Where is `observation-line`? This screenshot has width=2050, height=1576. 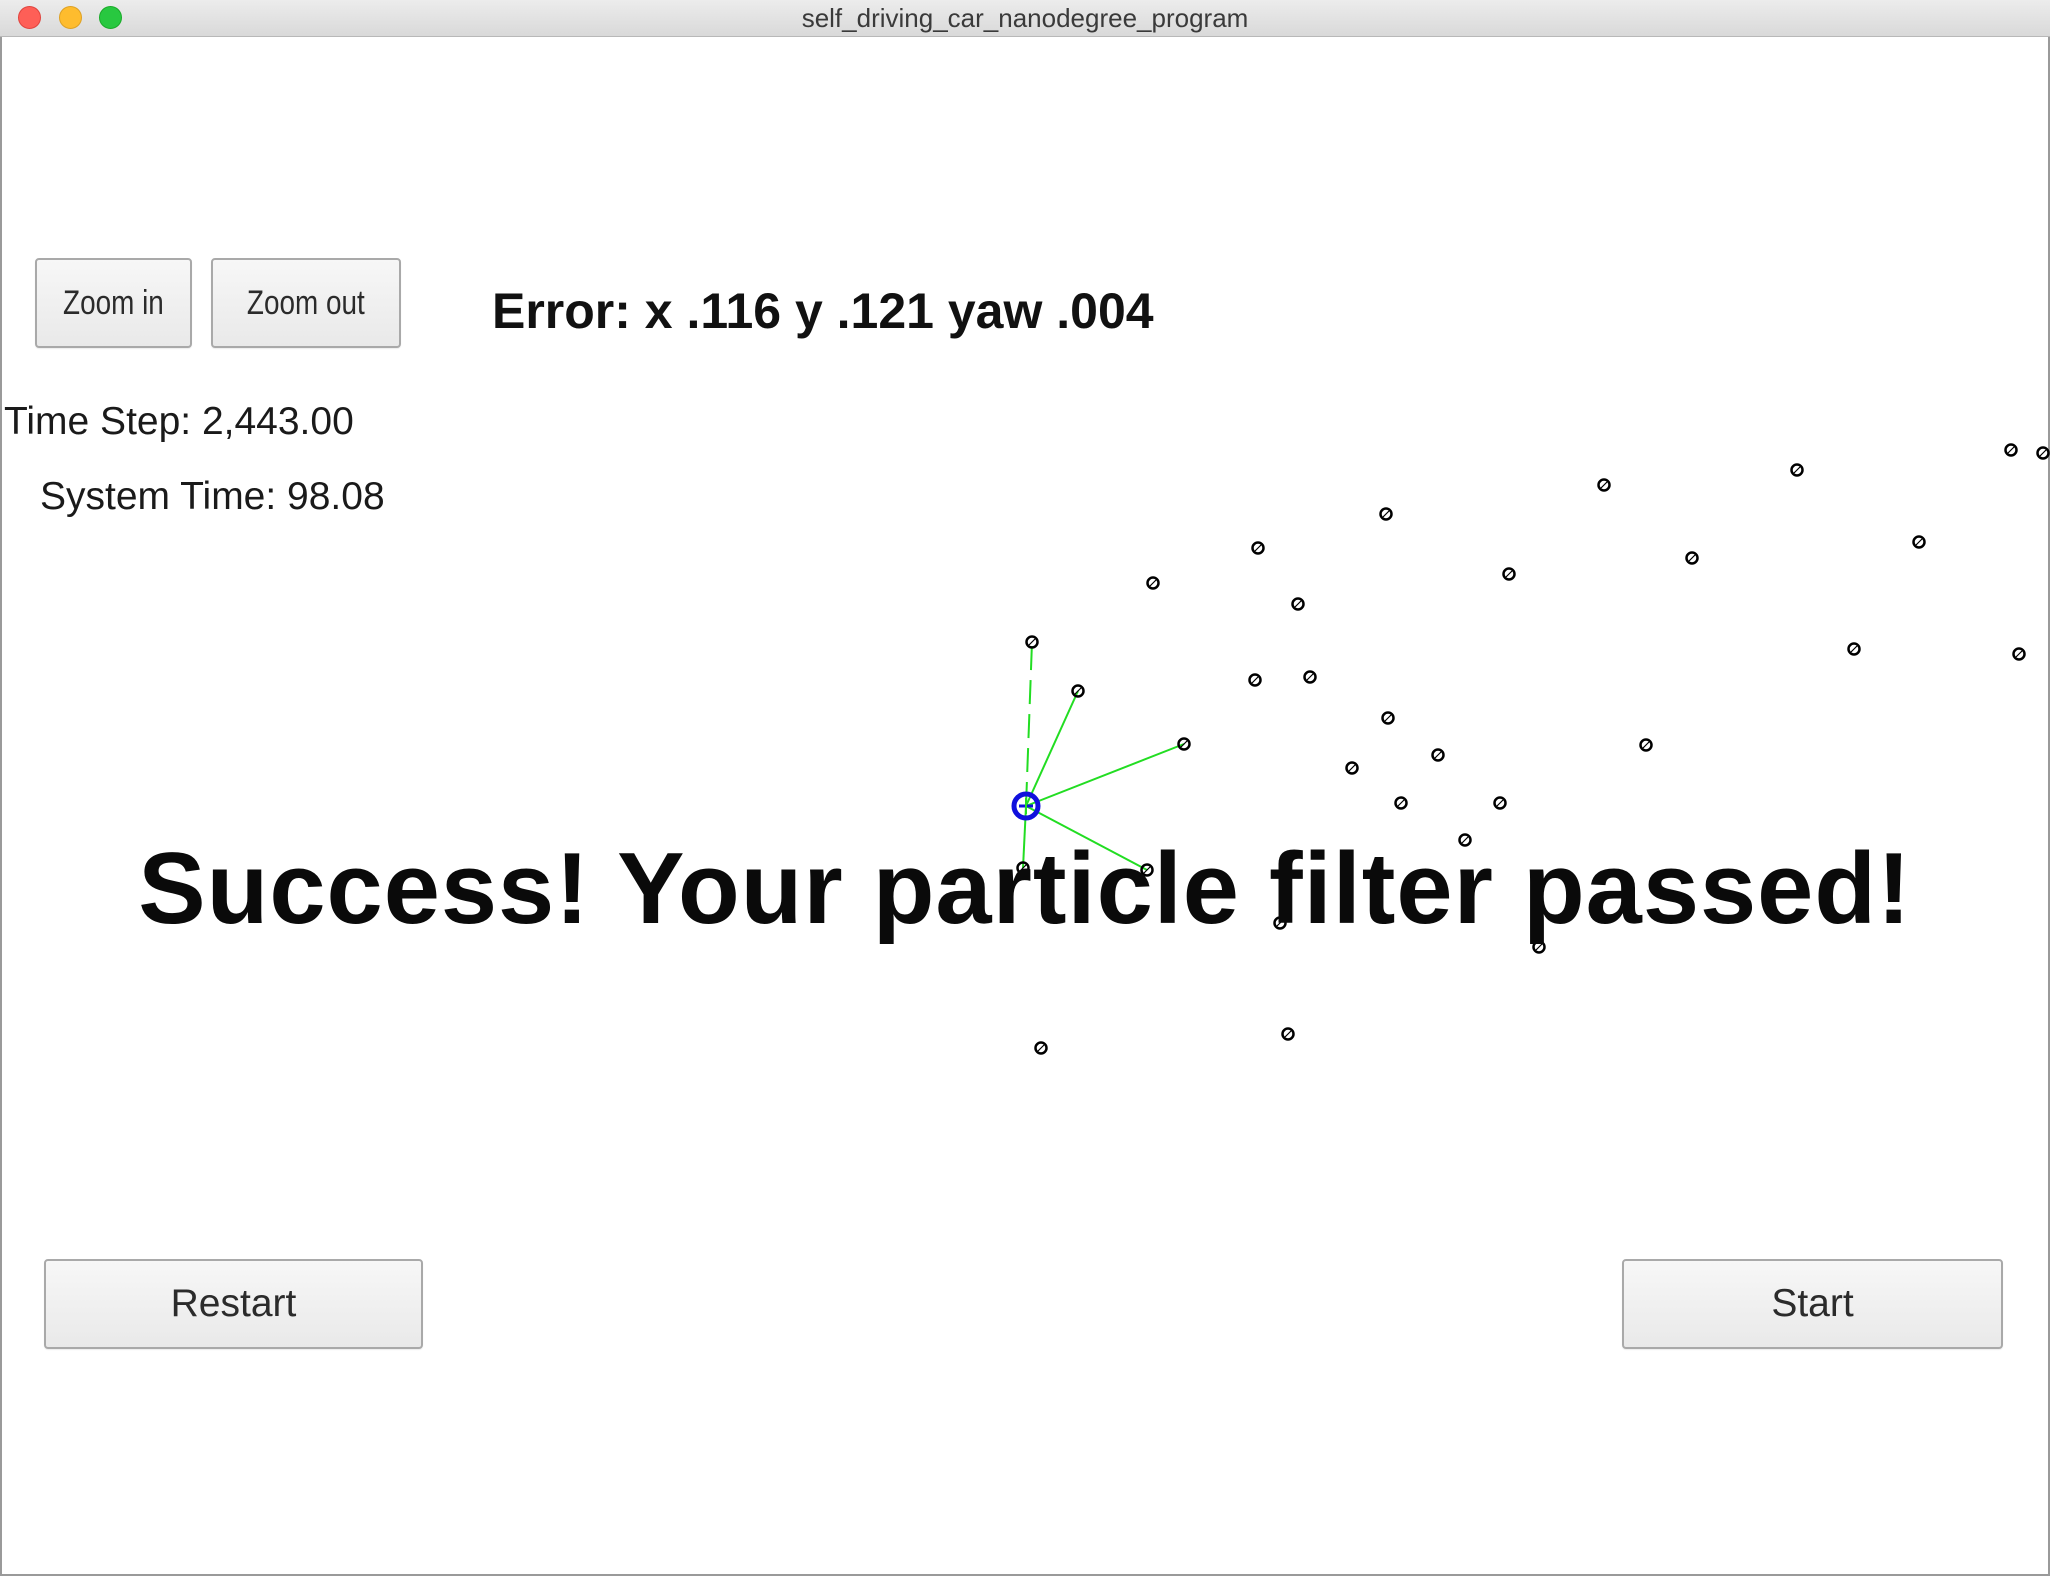 observation-line is located at coordinates (1029, 724).